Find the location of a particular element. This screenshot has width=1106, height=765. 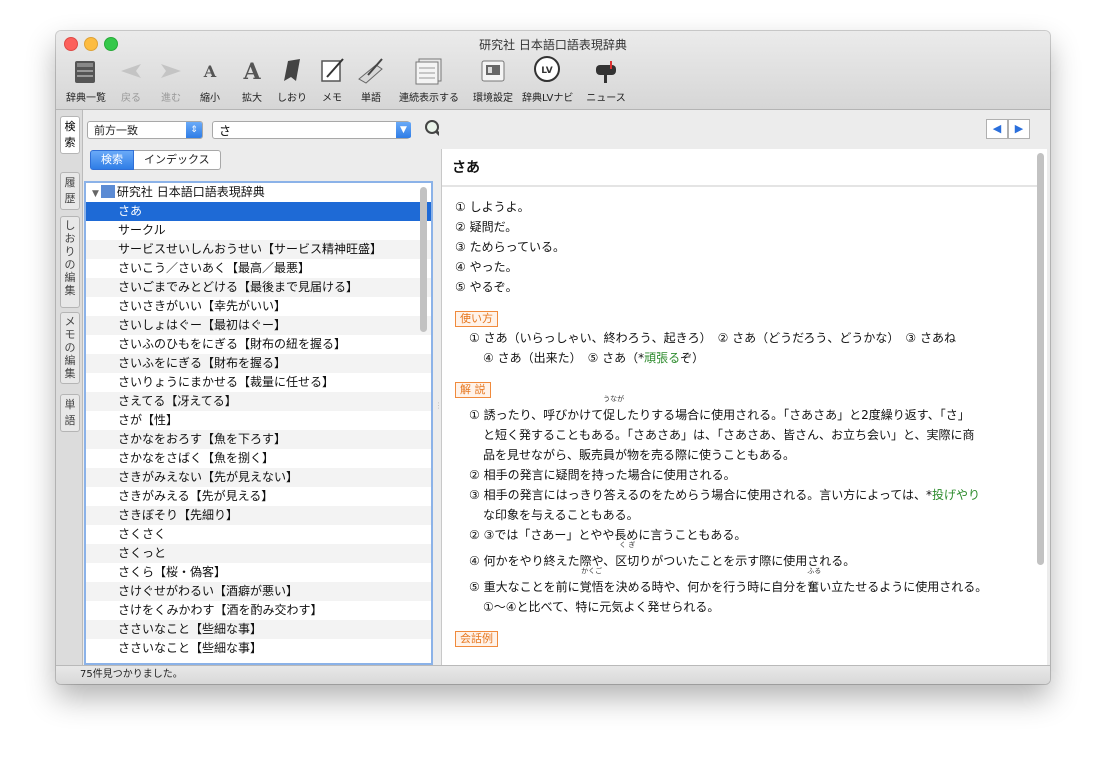

dictionary-list-button: 辞典一覧 is located at coordinates (86, 79).